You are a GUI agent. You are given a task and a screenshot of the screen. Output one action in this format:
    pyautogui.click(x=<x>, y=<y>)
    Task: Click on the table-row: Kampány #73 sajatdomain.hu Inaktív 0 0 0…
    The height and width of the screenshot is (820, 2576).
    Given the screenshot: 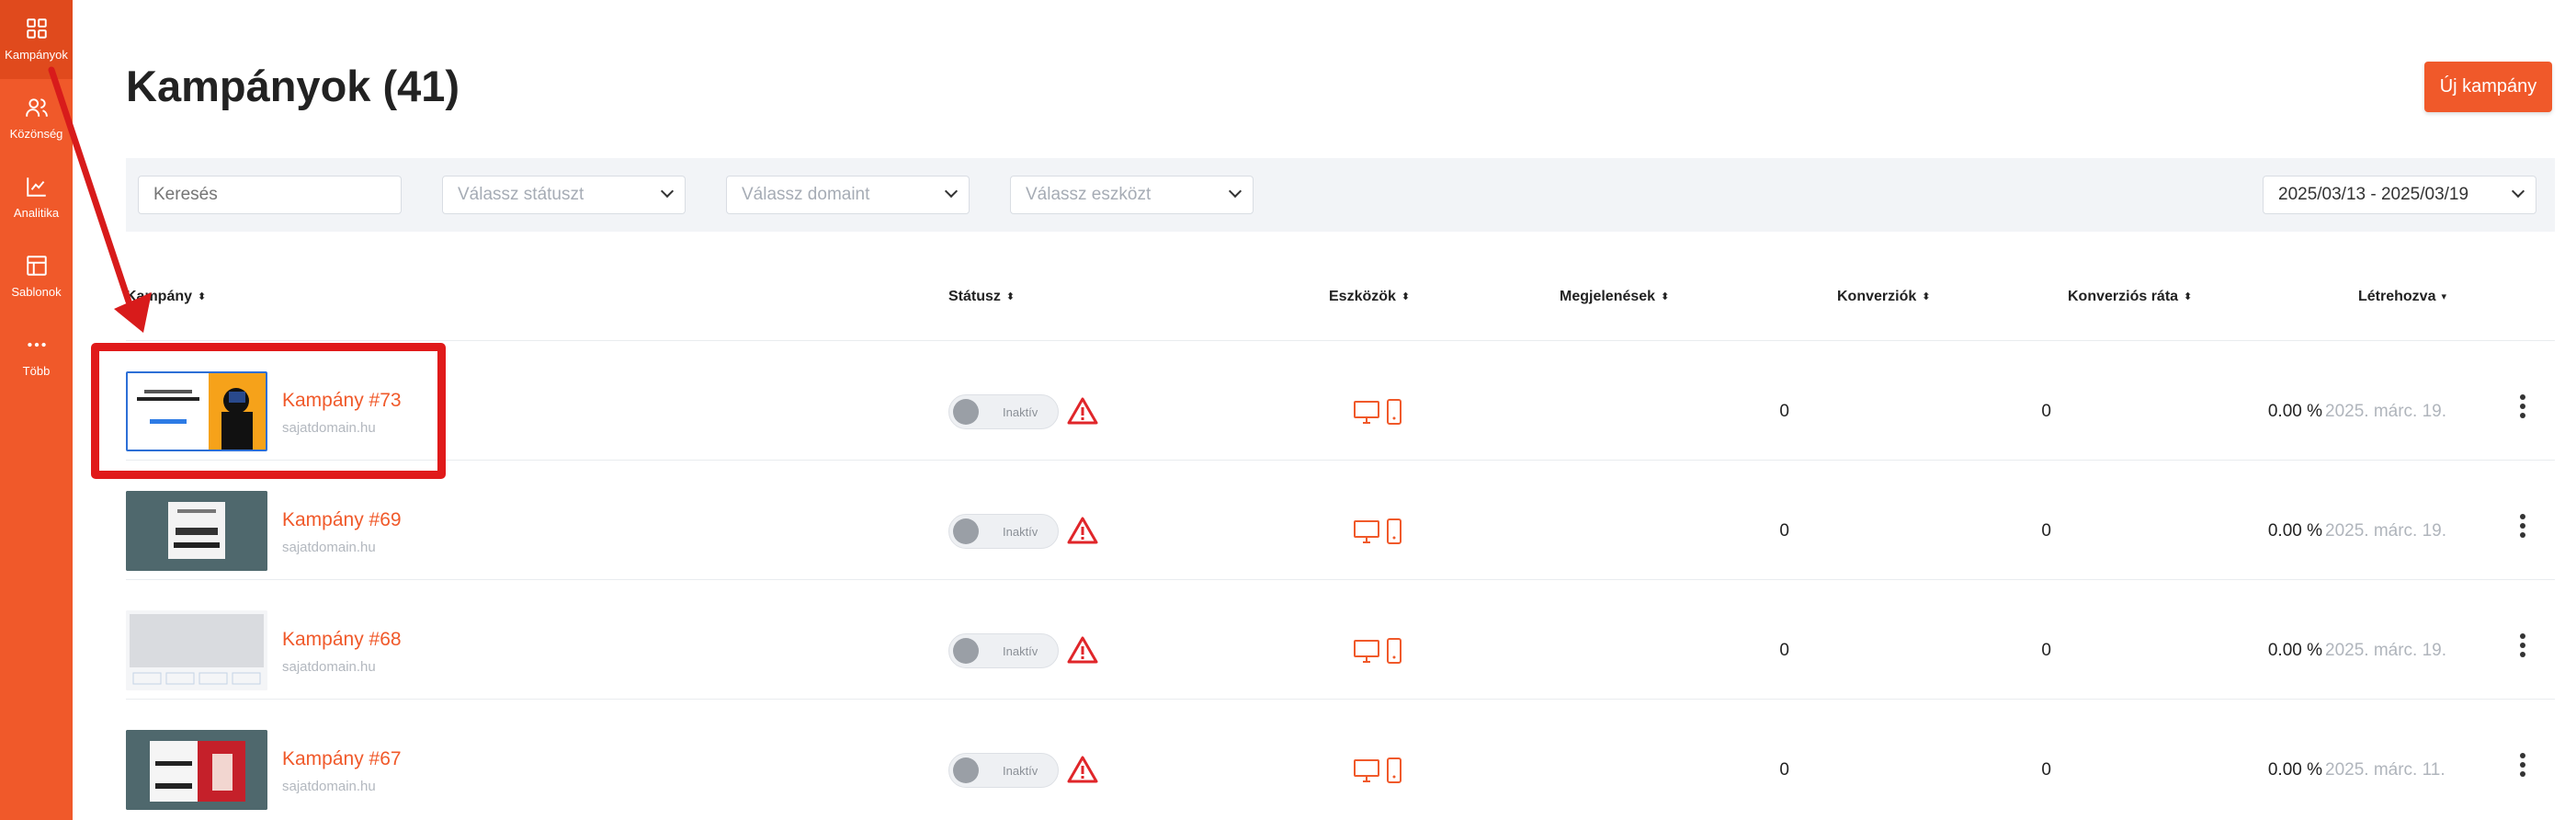 What is the action you would take?
    pyautogui.click(x=1340, y=401)
    